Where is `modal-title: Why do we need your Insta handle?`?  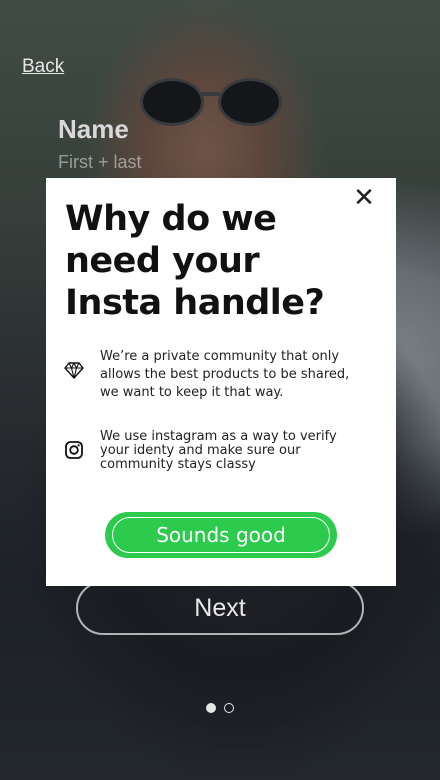 modal-title: Why do we need your Insta handle? is located at coordinates (195, 261).